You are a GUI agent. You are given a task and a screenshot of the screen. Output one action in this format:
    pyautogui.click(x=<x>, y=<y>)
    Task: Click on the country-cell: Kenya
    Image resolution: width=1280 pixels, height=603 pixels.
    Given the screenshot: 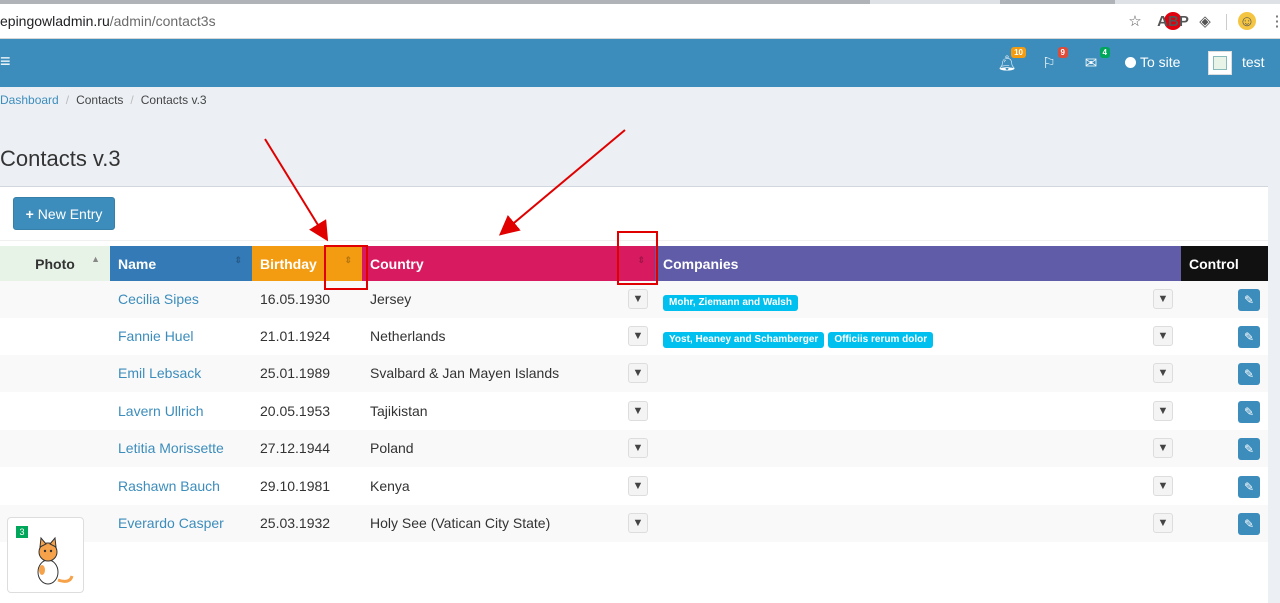 What is the action you would take?
    pyautogui.click(x=390, y=486)
    